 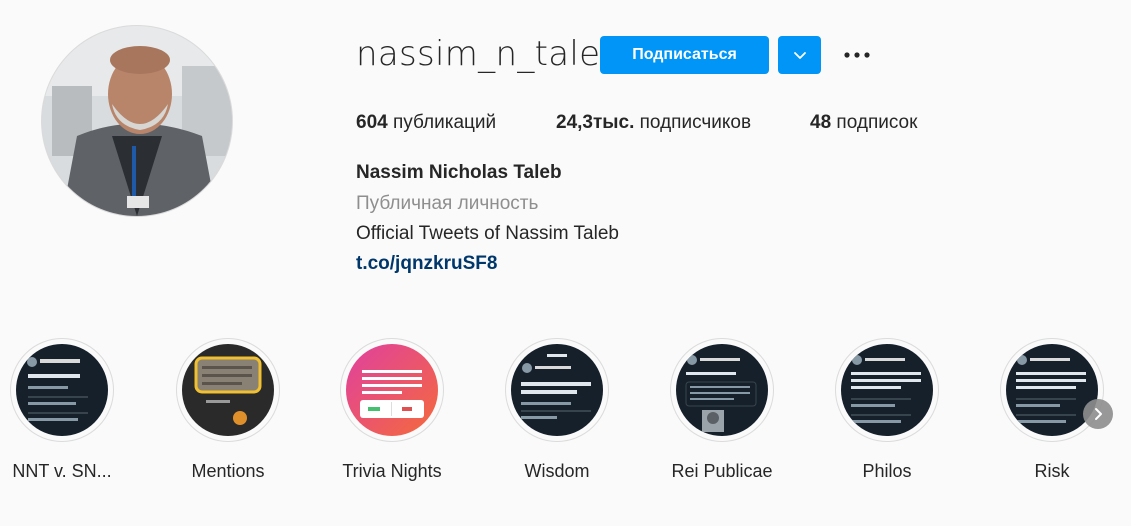 What do you see at coordinates (372, 122) in the screenshot?
I see `posts-count: 604` at bounding box center [372, 122].